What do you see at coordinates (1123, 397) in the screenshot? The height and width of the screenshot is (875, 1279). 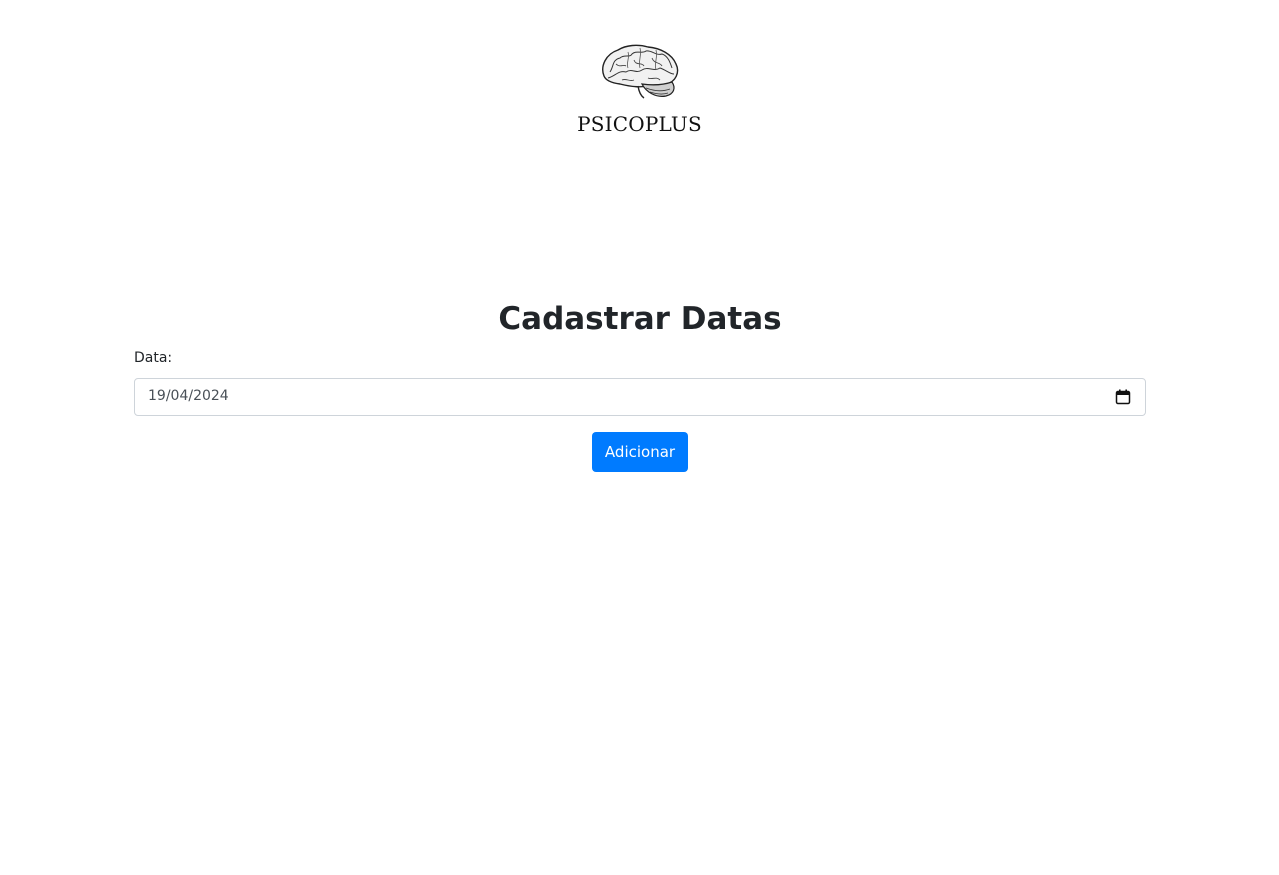 I see `calendar-icon` at bounding box center [1123, 397].